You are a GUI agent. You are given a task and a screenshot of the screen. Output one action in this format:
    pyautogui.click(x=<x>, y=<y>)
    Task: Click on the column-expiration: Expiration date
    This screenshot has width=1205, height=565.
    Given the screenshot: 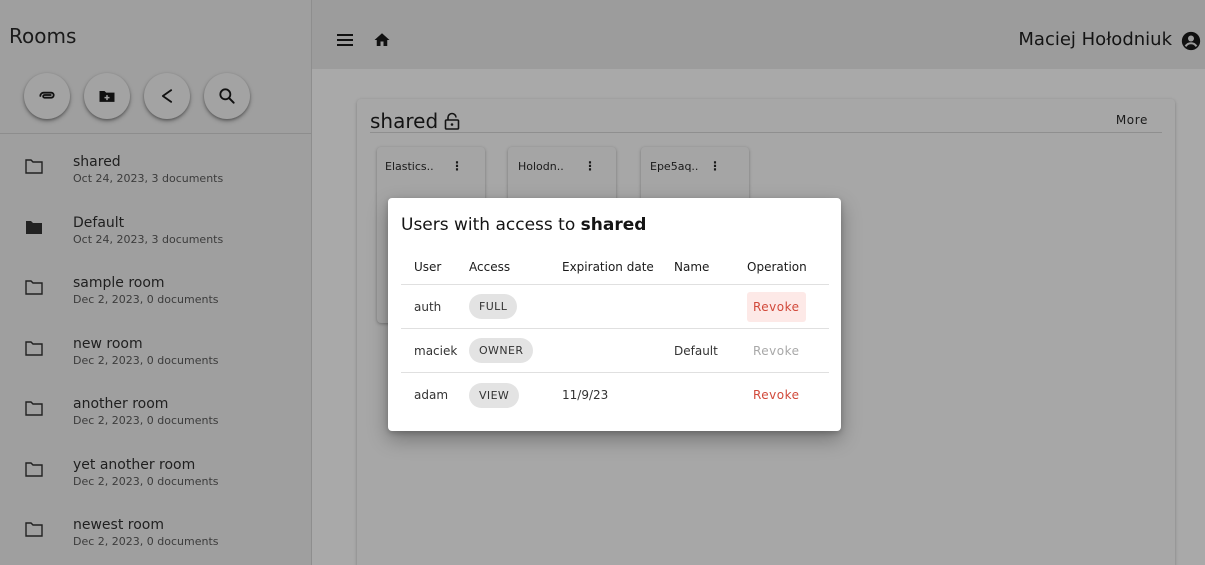 What is the action you would take?
    pyautogui.click(x=608, y=267)
    